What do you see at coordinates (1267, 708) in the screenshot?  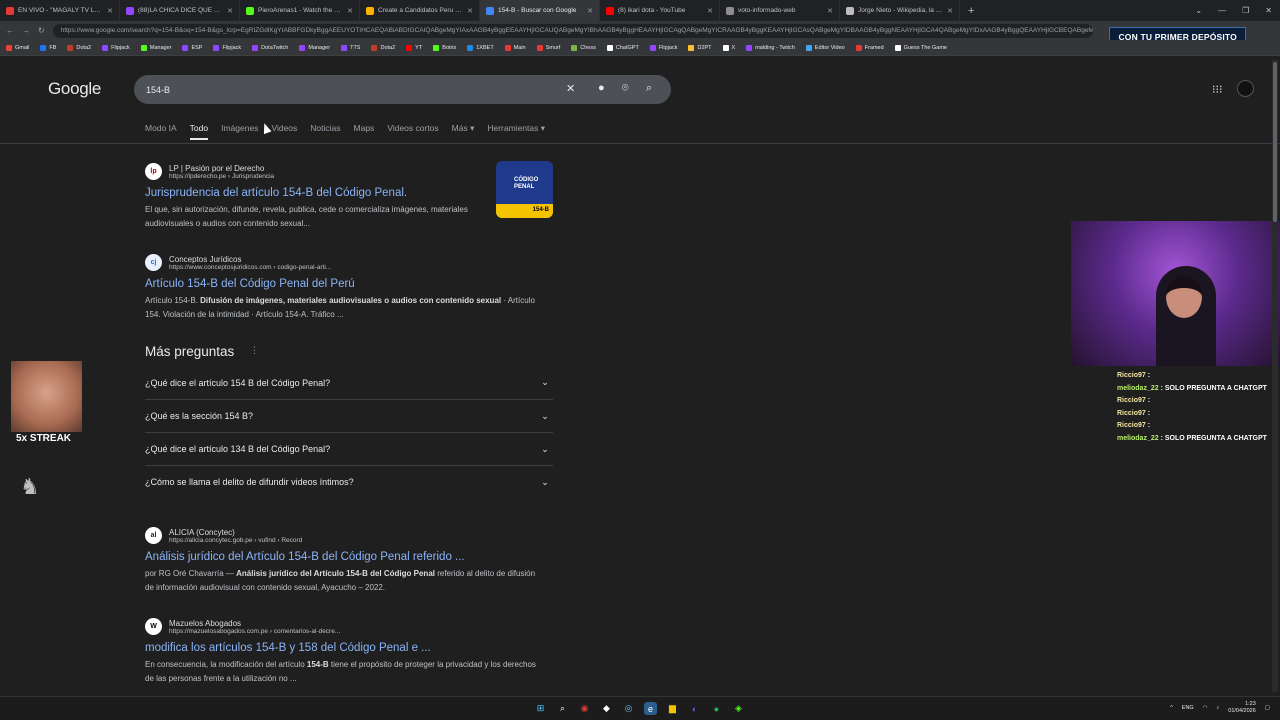 I see `notification-icon: ▢` at bounding box center [1267, 708].